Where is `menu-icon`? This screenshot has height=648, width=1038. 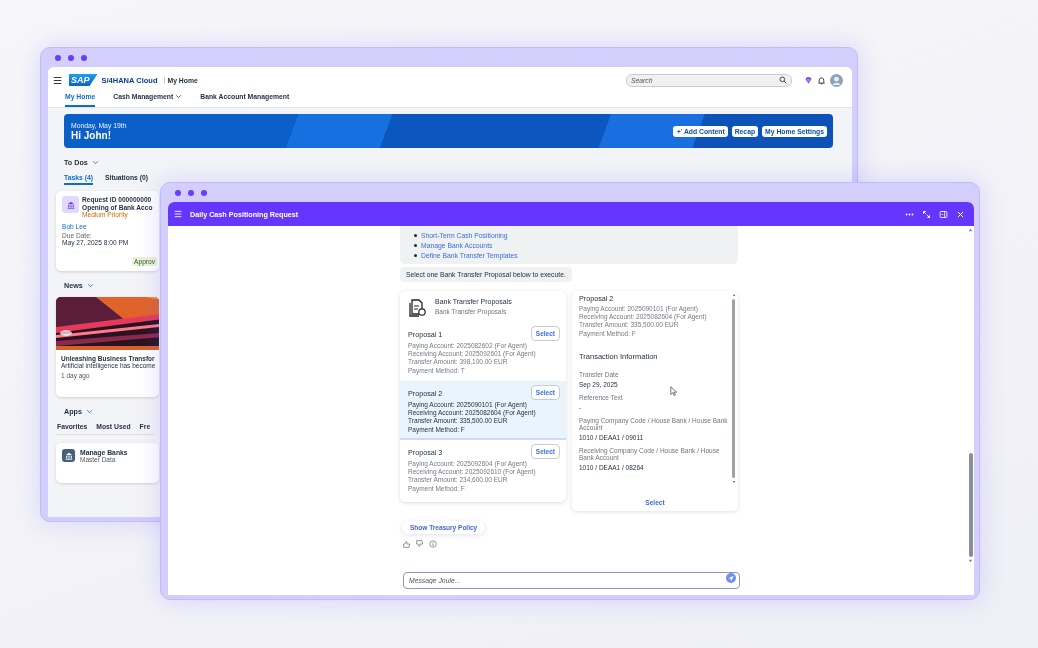 menu-icon is located at coordinates (57, 80).